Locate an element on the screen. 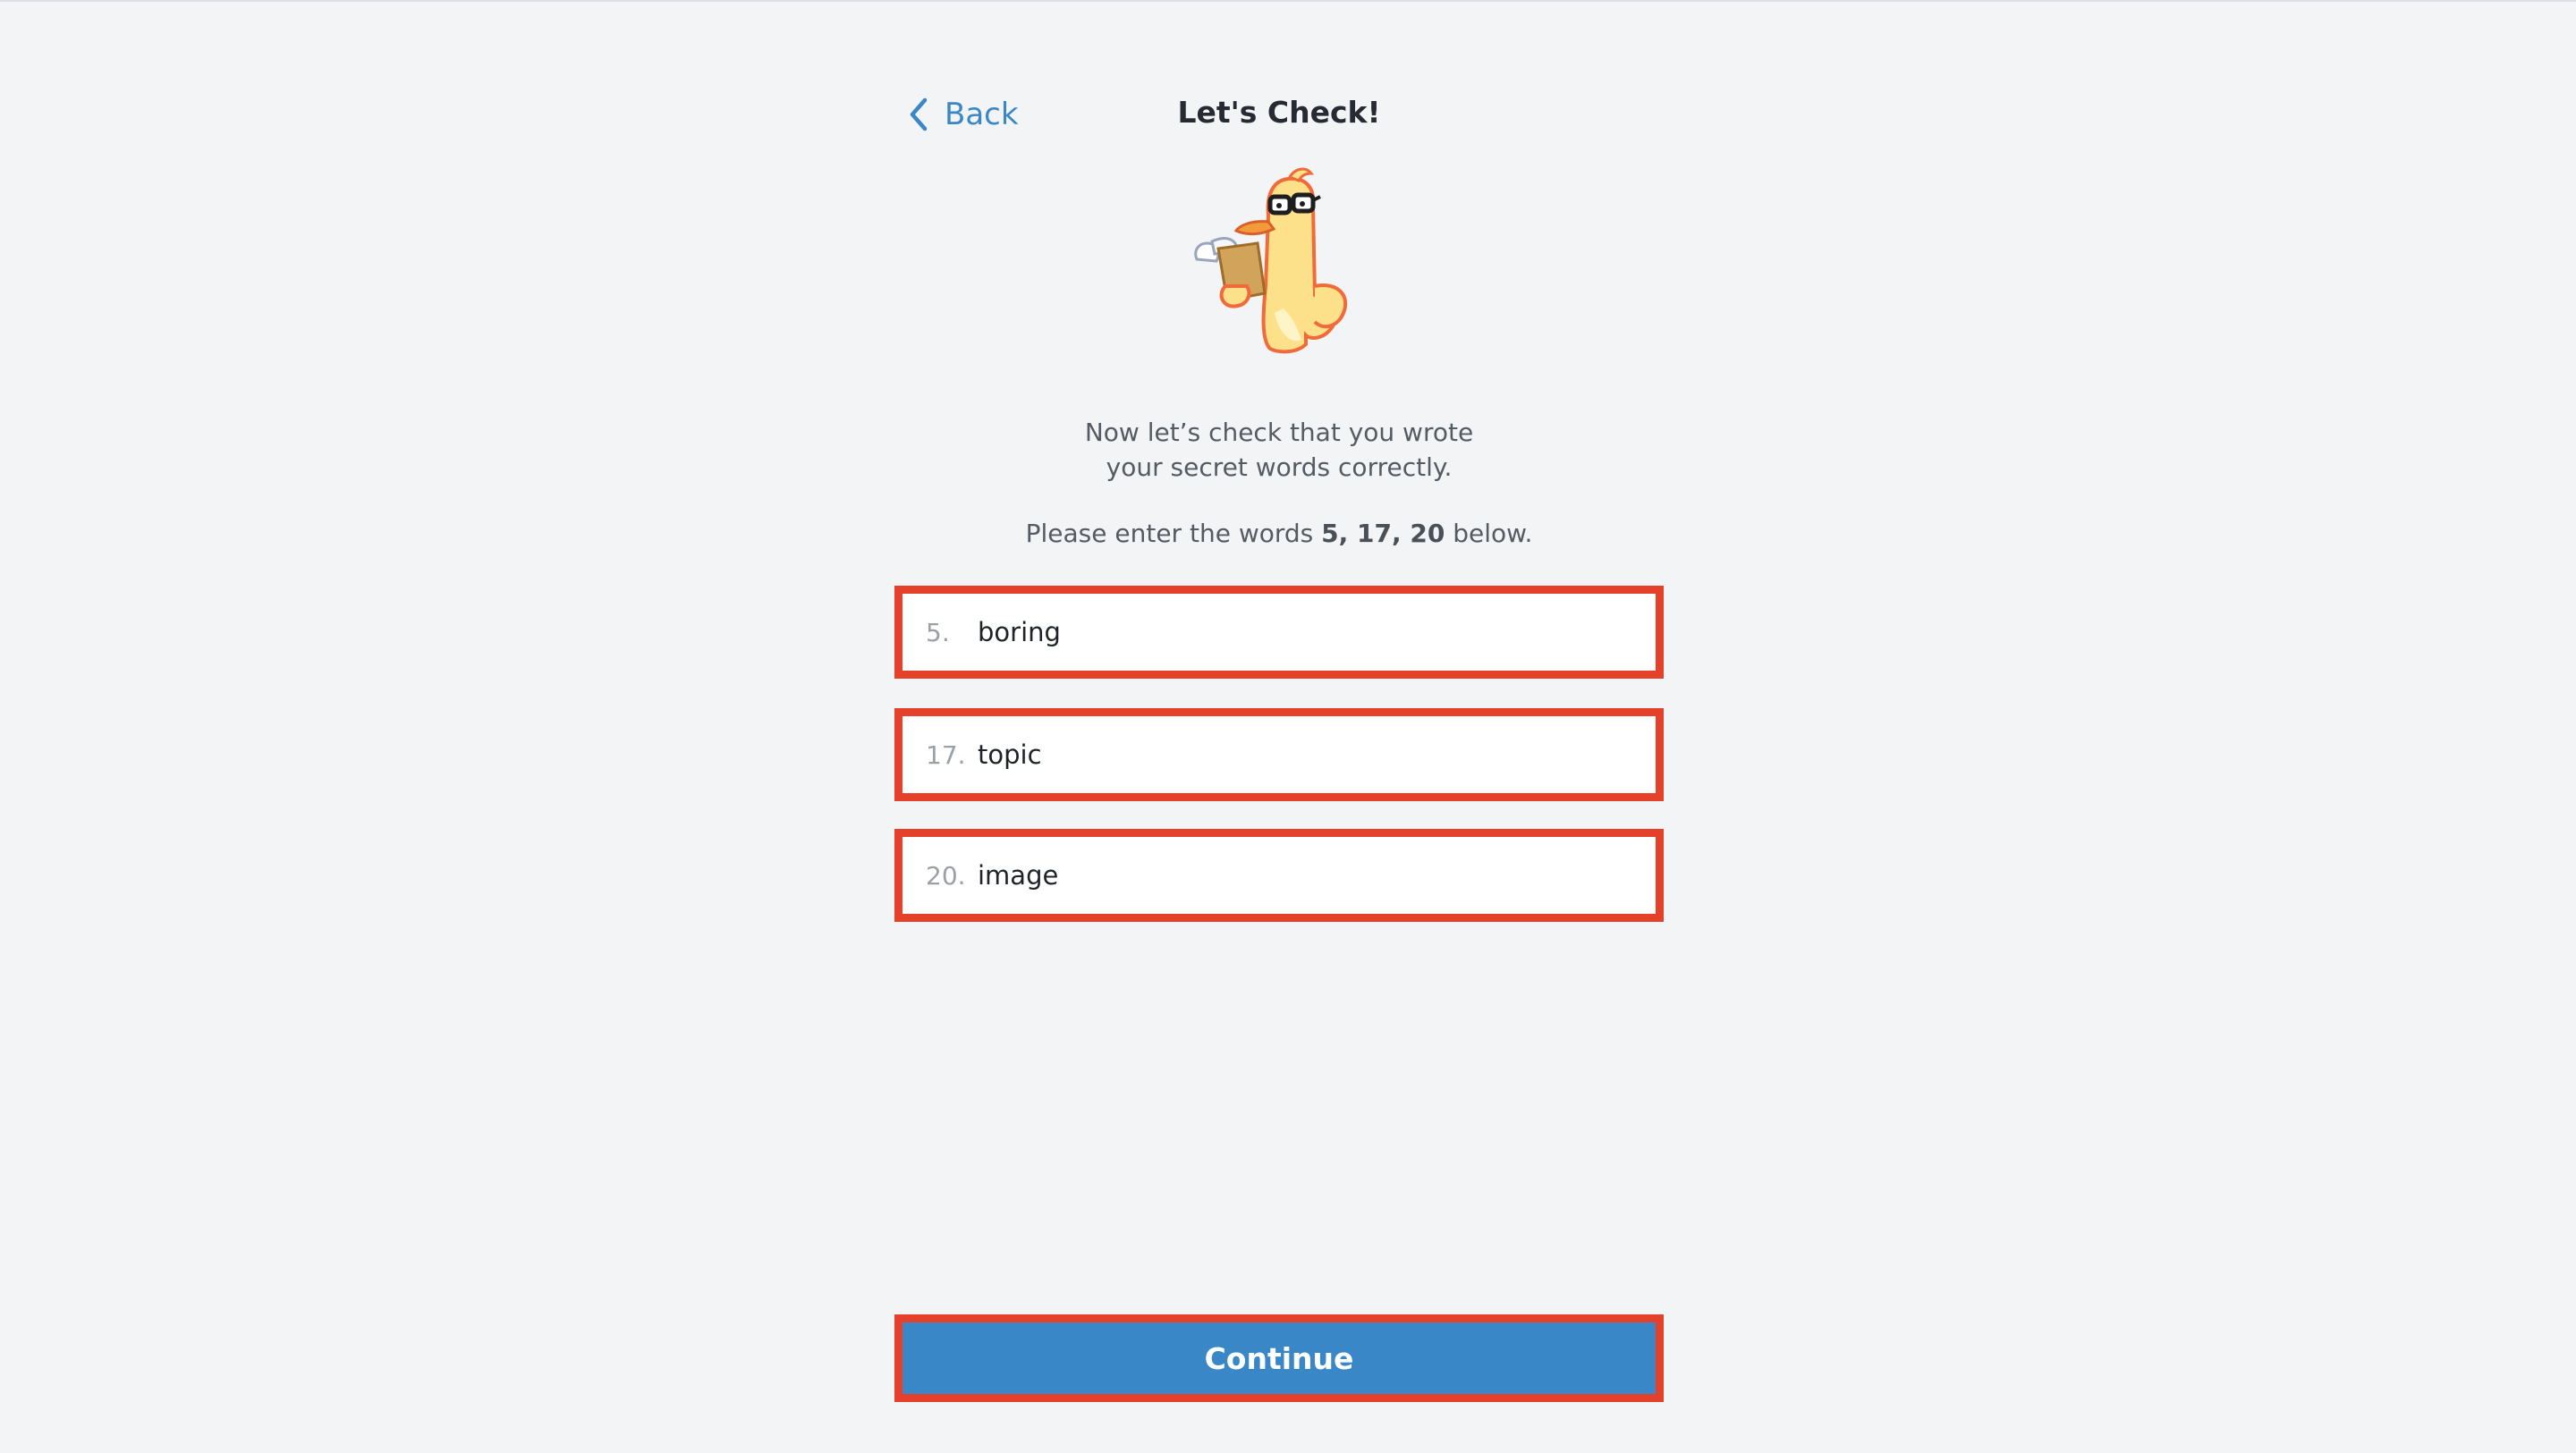 The image size is (2576, 1453). instruction-line-2: your secret words correctly. is located at coordinates (1279, 467).